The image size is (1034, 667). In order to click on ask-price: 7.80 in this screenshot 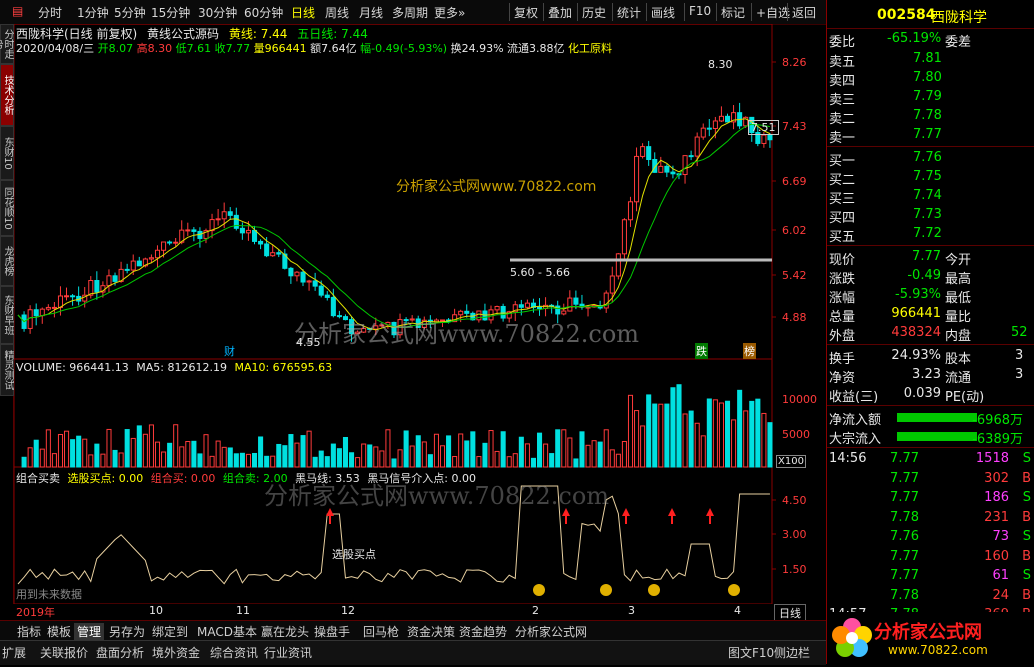, I will do `click(927, 77)`.